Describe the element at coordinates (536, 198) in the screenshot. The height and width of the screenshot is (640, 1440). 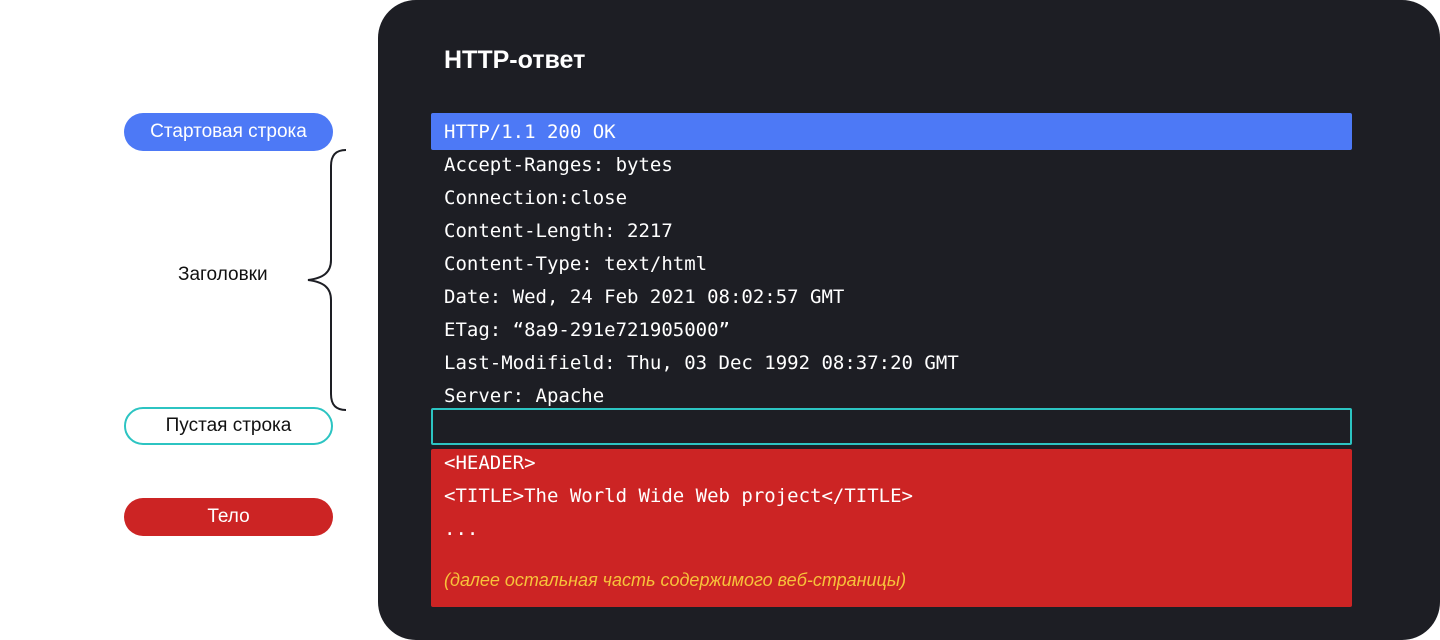
I see `header-line: Connection:close` at that location.